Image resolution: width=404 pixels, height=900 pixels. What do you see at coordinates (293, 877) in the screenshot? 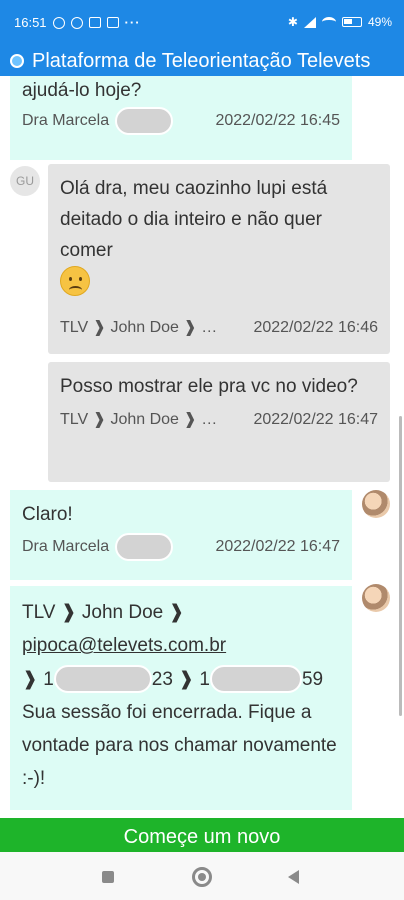
I see `back-icon` at bounding box center [293, 877].